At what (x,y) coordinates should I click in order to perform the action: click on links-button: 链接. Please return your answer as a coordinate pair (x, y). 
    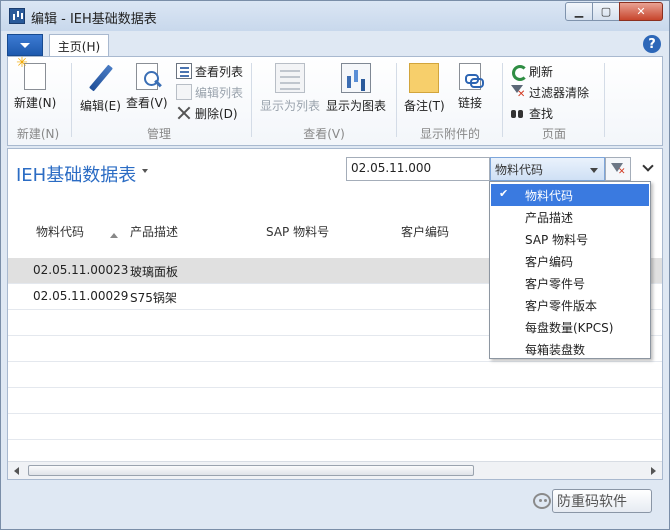
    Looking at the image, I should click on (471, 89).